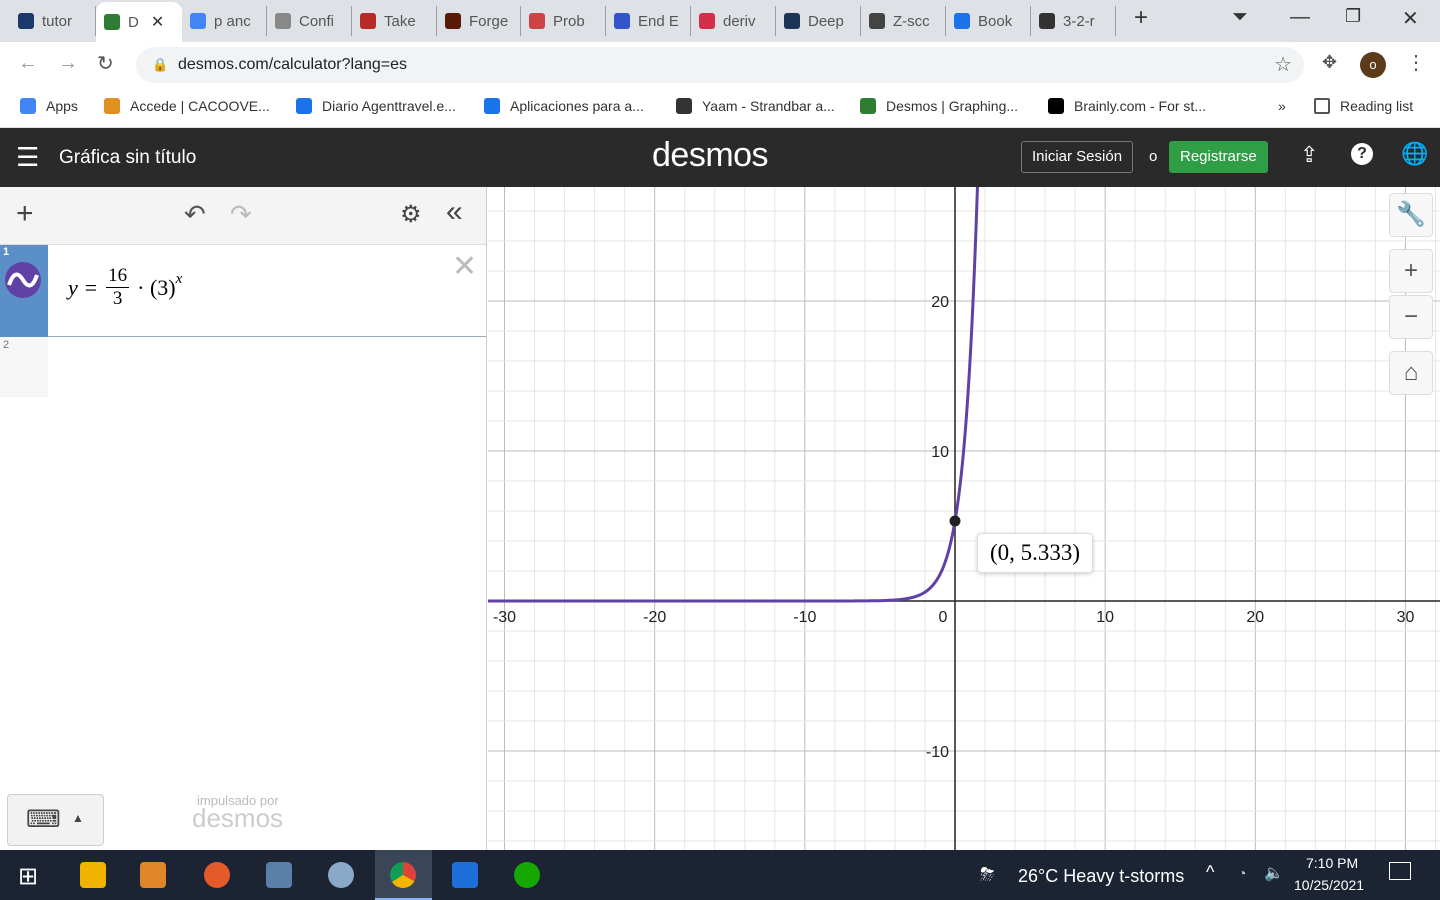 The image size is (1440, 900). I want to click on tab-title: Confi, so click(317, 21).